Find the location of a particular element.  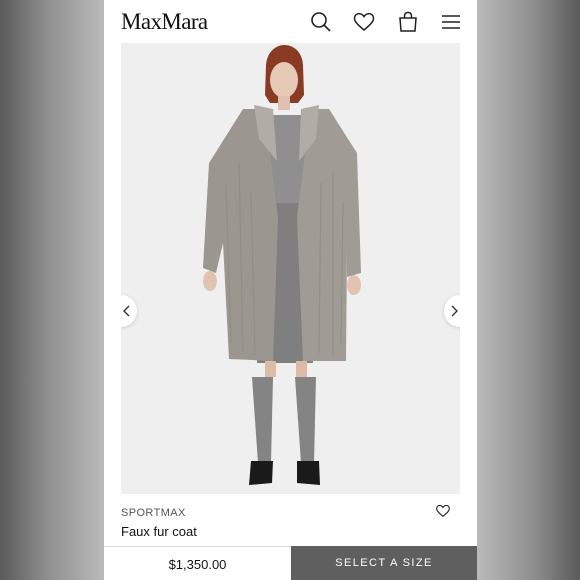

select-size-button: SELECT A SIZE is located at coordinates (384, 563).